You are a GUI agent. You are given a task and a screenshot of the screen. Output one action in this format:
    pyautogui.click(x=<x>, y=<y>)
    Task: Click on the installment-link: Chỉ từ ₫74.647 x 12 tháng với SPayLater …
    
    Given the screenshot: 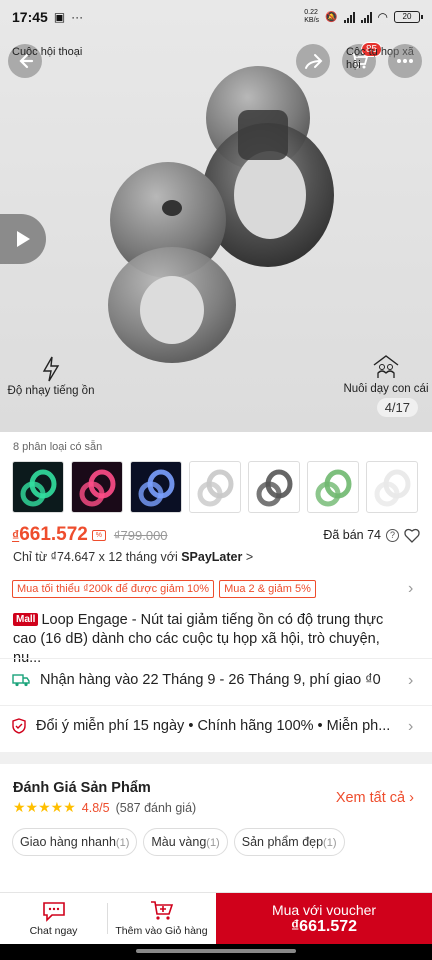 What is the action you would take?
    pyautogui.click(x=133, y=557)
    